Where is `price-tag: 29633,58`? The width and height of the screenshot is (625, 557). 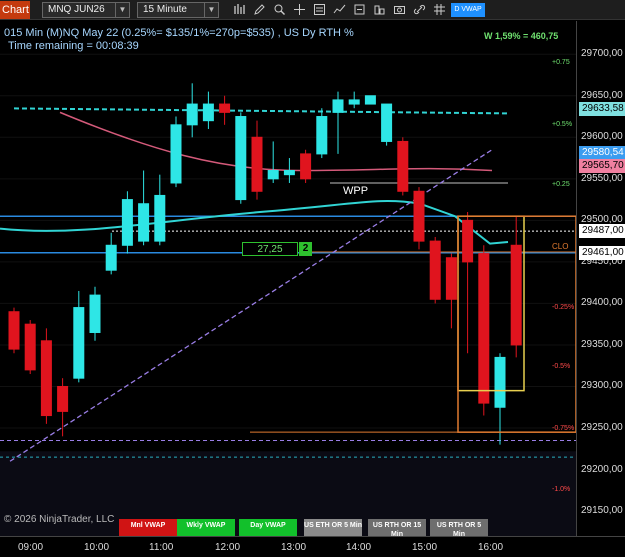
price-tag: 29633,58 is located at coordinates (602, 109).